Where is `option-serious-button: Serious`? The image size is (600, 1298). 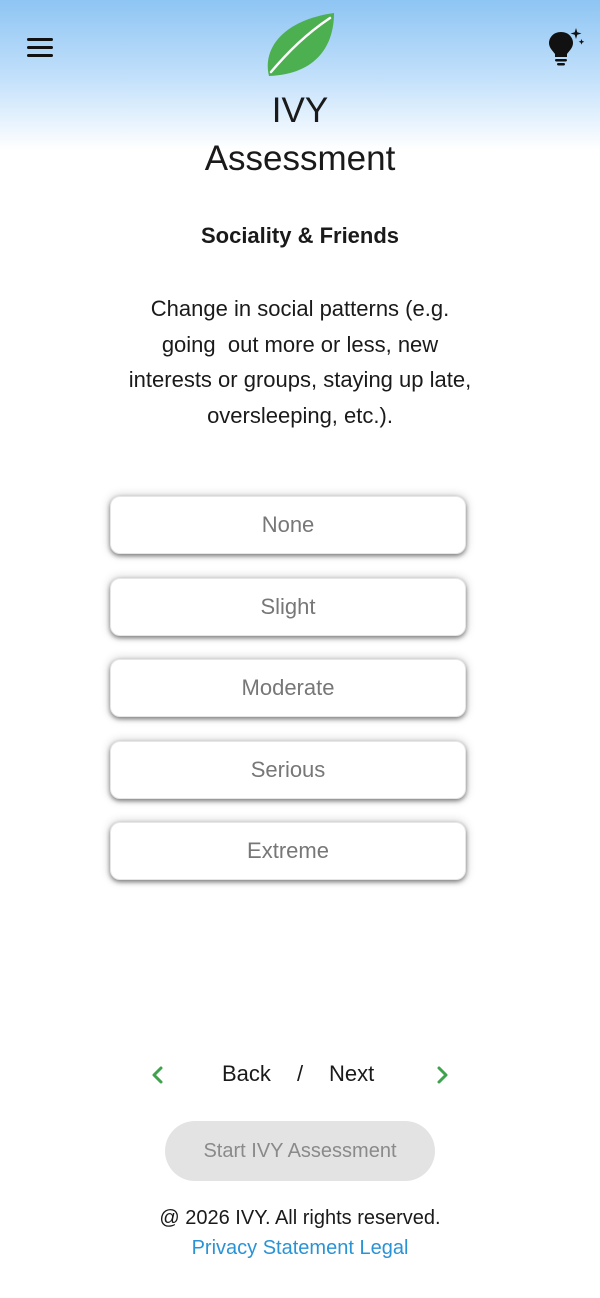 option-serious-button: Serious is located at coordinates (288, 769).